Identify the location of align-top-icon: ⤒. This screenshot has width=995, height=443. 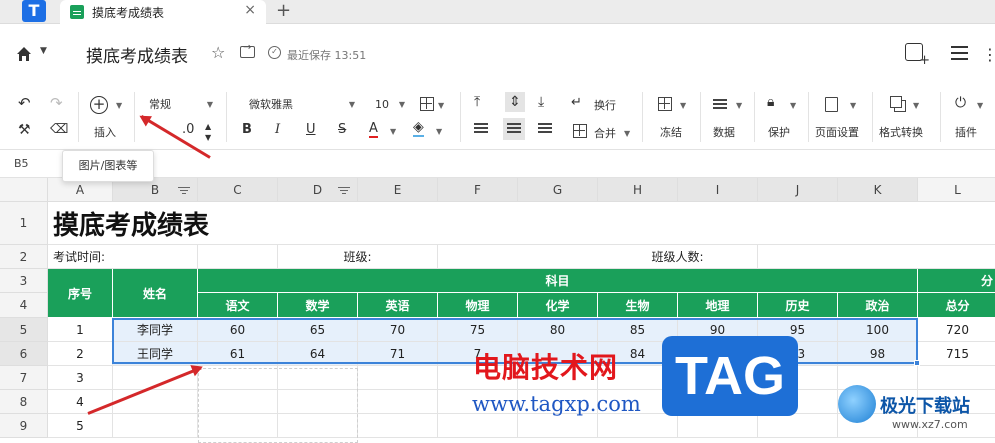
(477, 102).